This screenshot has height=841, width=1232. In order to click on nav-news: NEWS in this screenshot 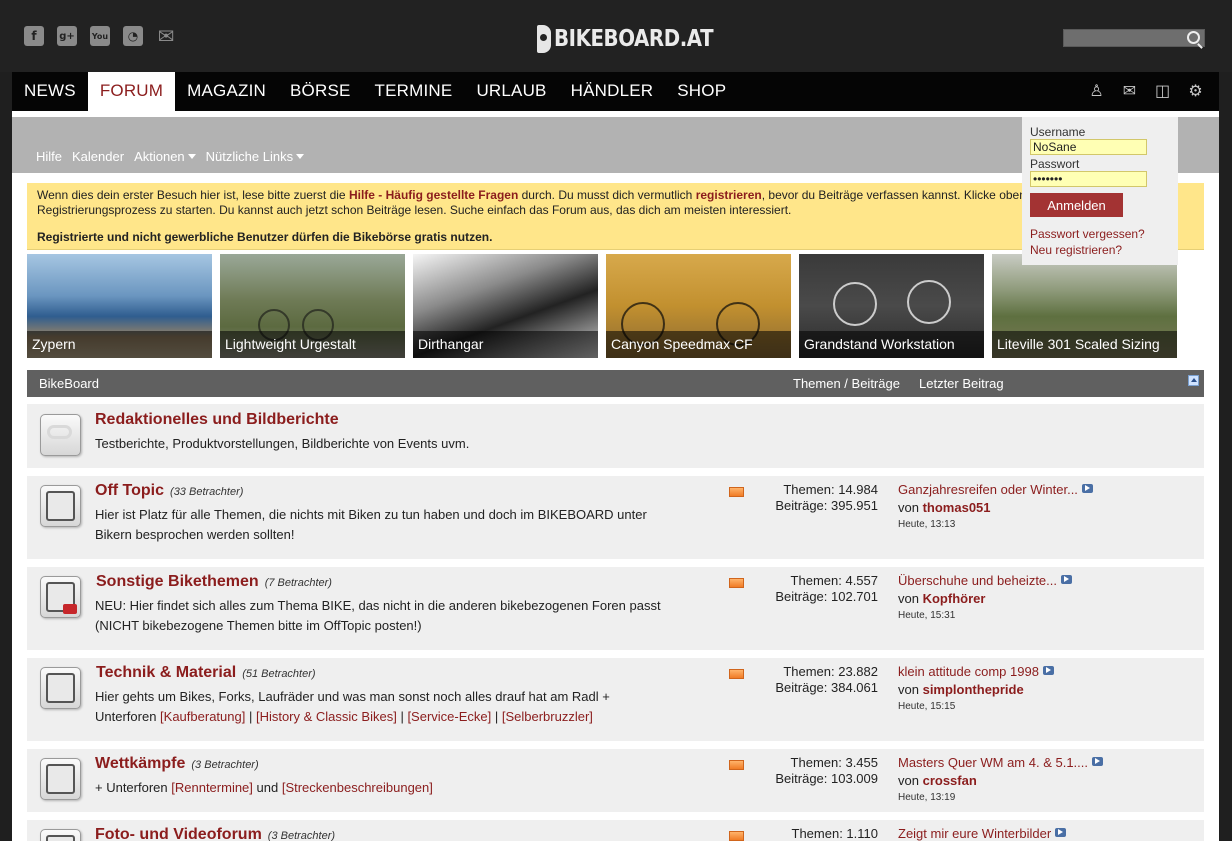, I will do `click(50, 91)`.